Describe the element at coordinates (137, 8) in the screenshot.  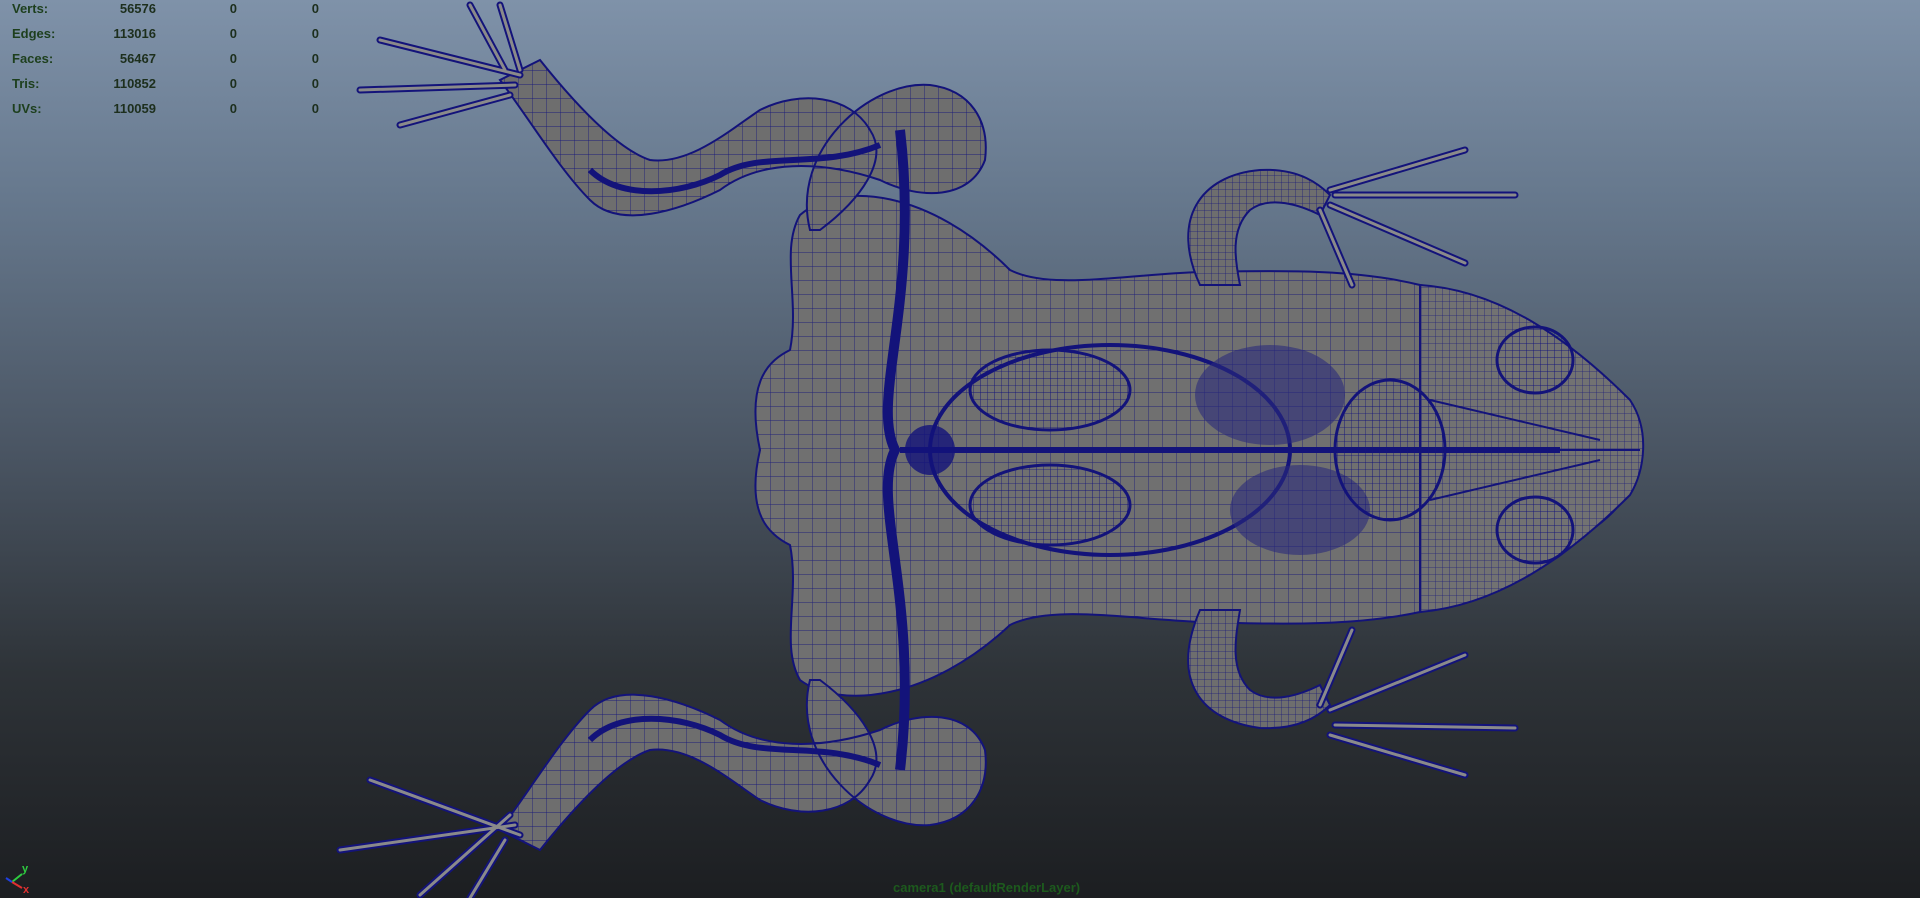
I see `hud-value: 56576` at that location.